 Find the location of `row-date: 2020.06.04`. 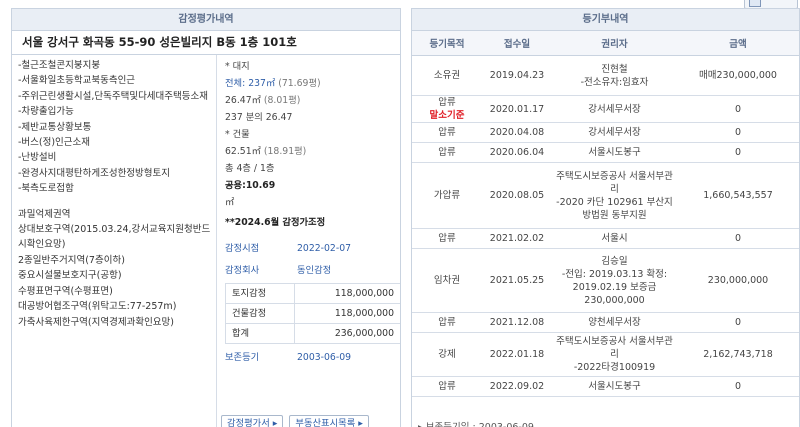

row-date: 2020.06.04 is located at coordinates (517, 152).